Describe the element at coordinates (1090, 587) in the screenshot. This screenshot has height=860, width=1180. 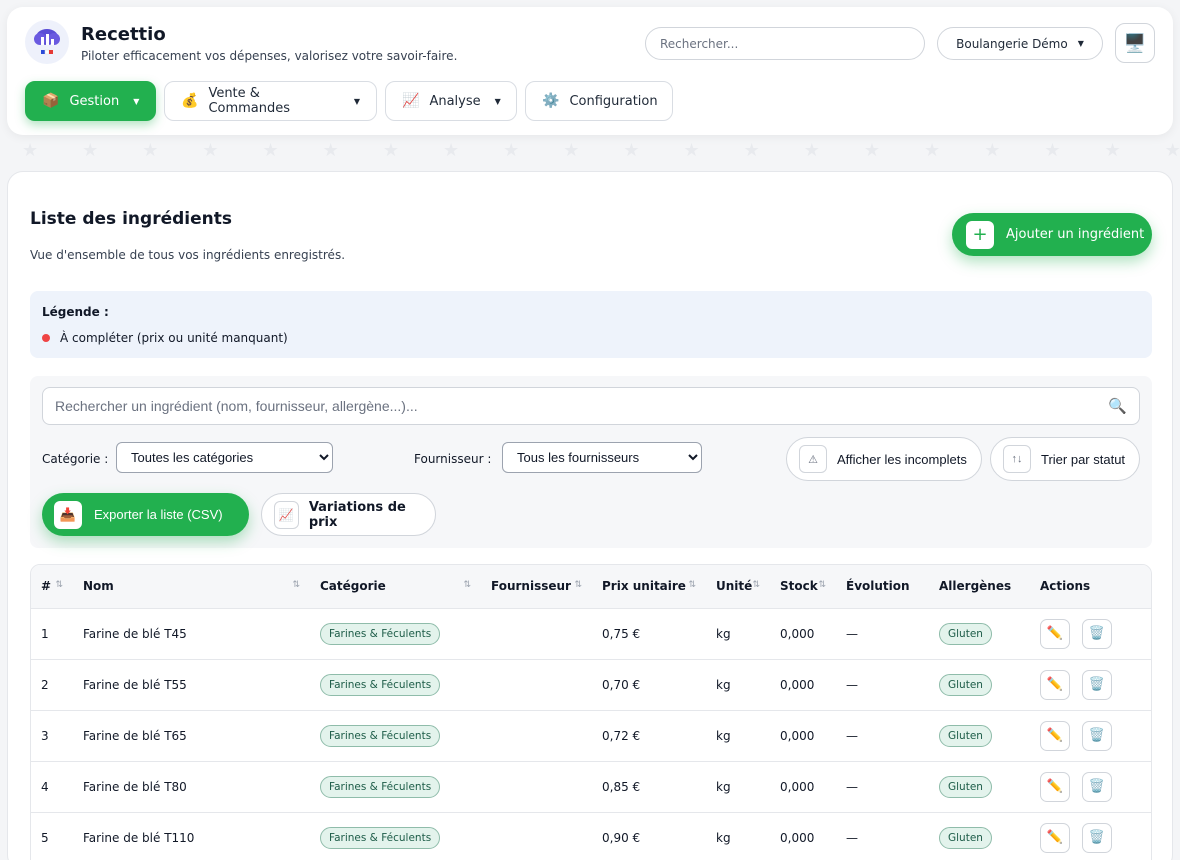
I see `column-header-actions: Actions` at that location.